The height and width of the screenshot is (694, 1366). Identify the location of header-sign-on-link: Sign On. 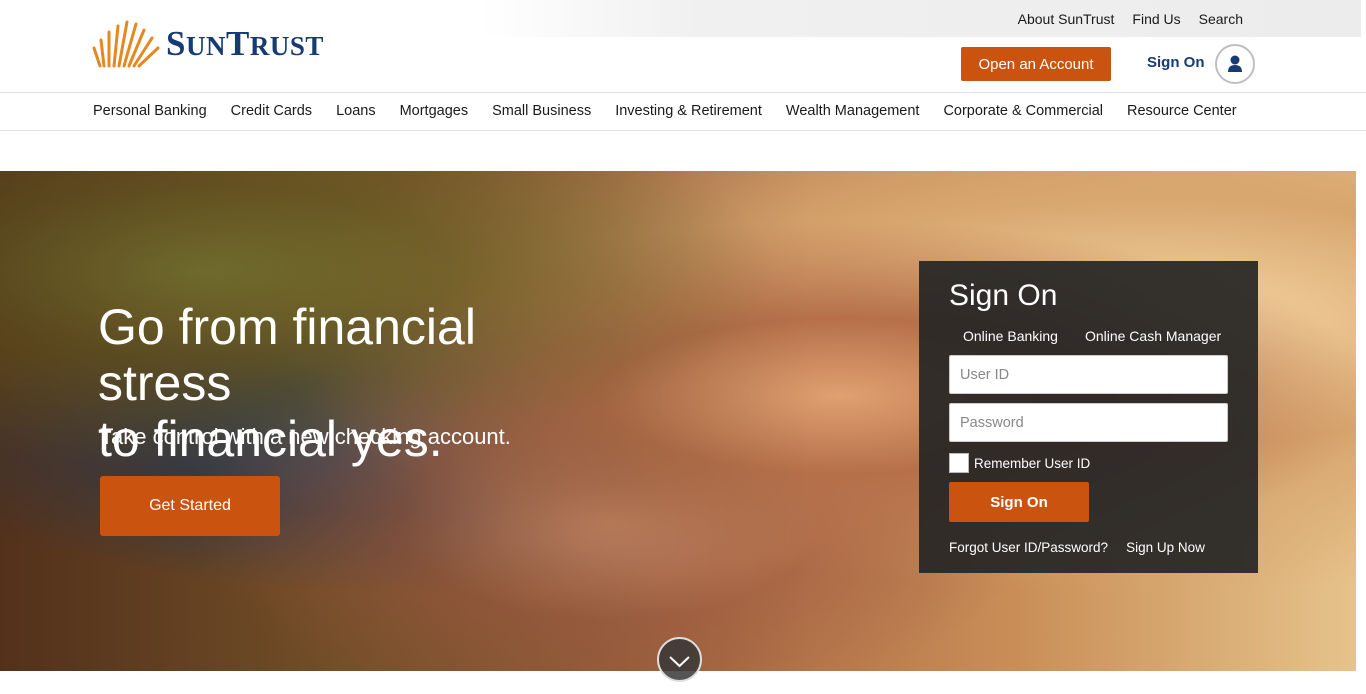
(1176, 62).